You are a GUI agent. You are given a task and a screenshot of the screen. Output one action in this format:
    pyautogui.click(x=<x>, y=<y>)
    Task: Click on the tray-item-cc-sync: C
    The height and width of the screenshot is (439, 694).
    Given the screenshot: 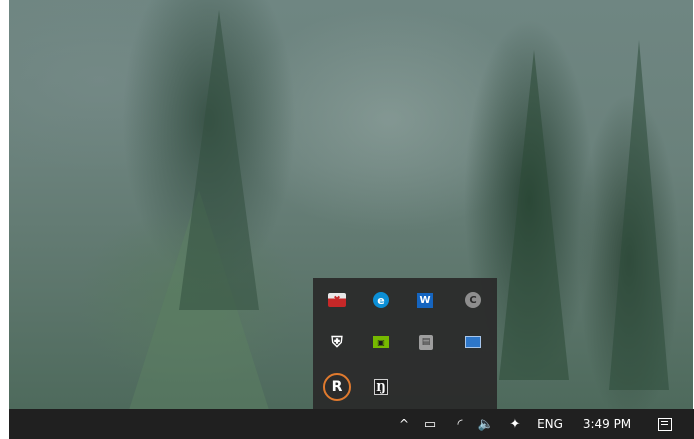 What is the action you would take?
    pyautogui.click(x=473, y=300)
    